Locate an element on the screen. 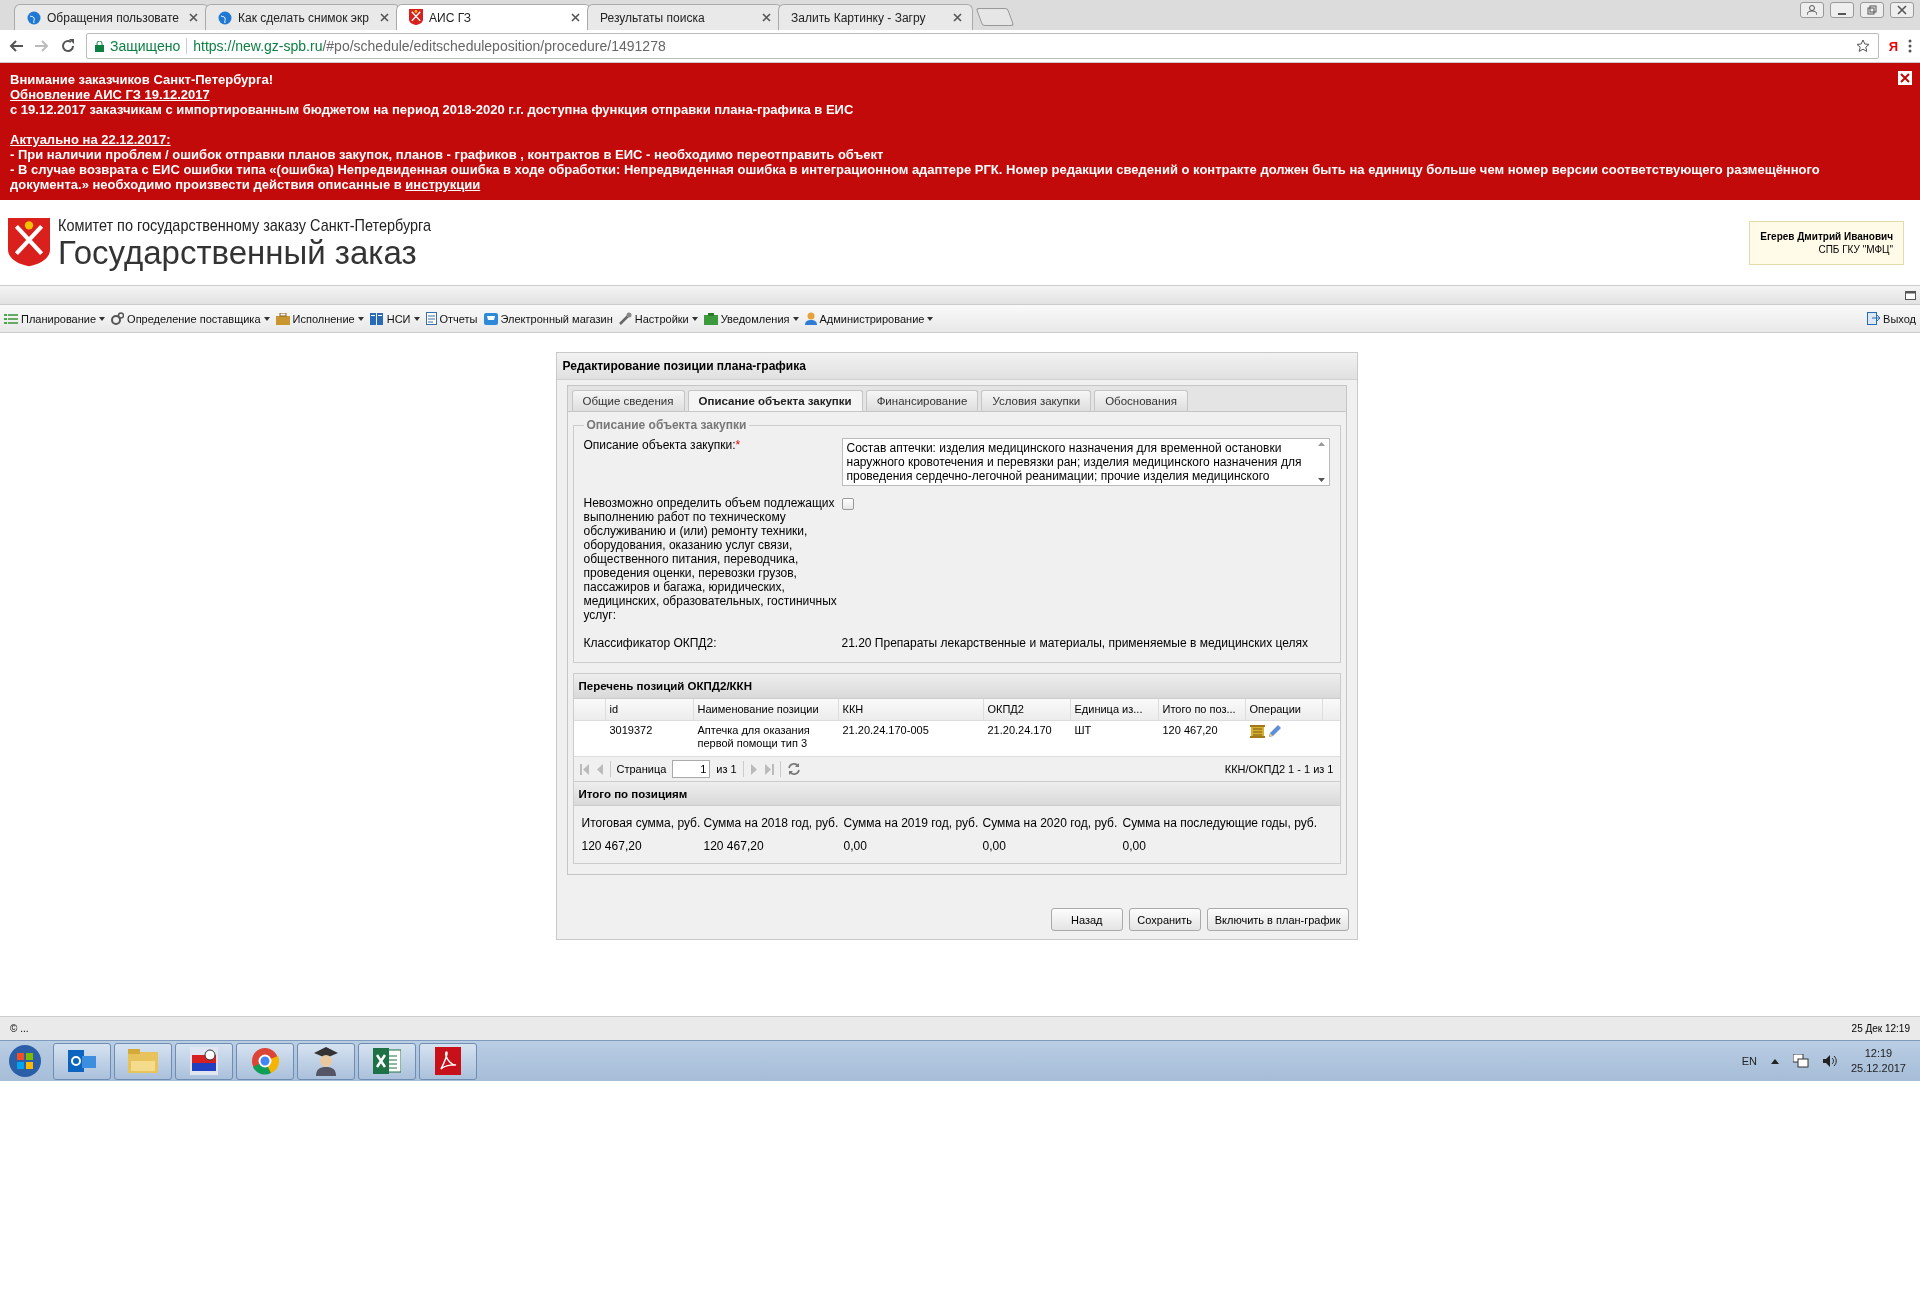 This screenshot has height=1291, width=1920. exit-button: Выход is located at coordinates (1891, 318).